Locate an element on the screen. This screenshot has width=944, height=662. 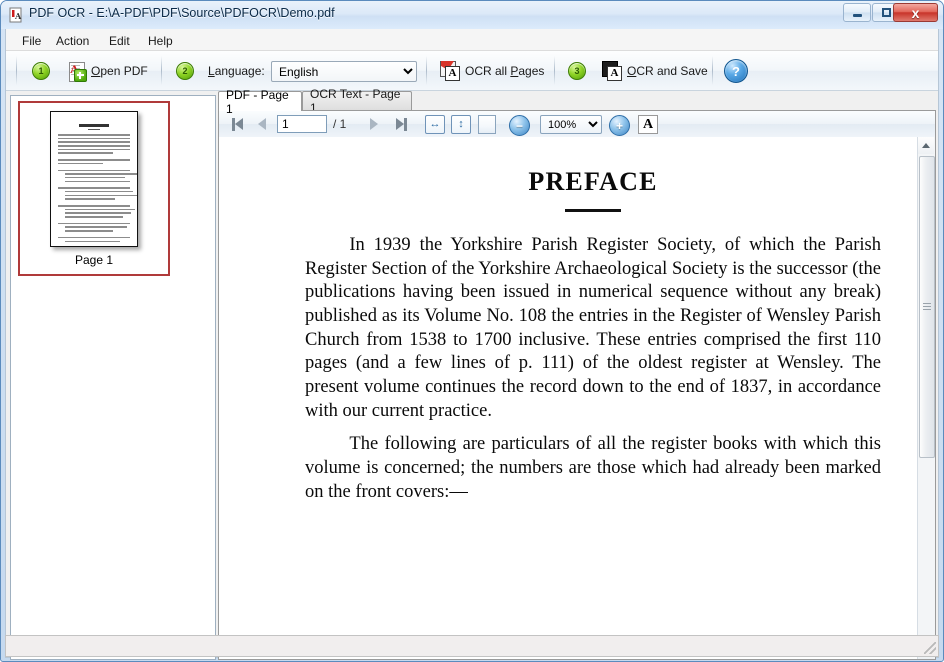
document-title-rule is located at coordinates (593, 210).